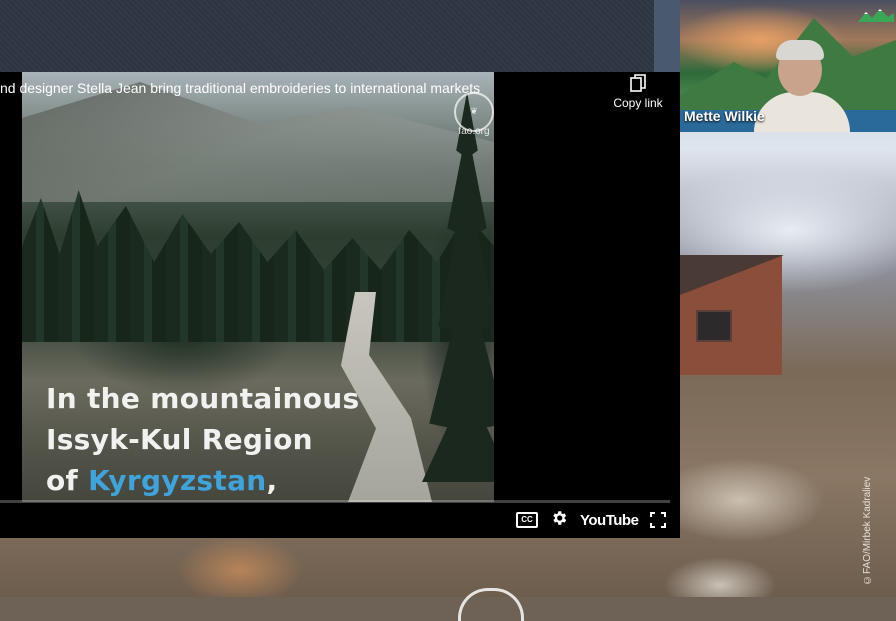  Describe the element at coordinates (732, 275) in the screenshot. I see `lodge-roof` at that location.